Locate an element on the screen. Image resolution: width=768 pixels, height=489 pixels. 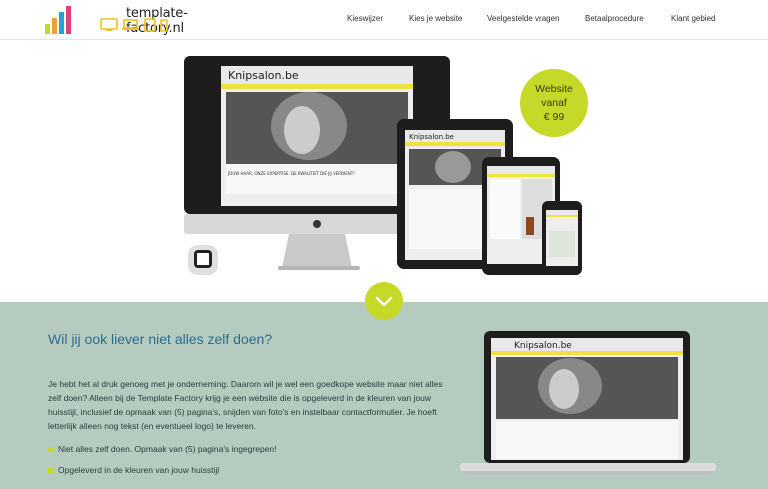
price-badge: Website vanaf € 99 is located at coordinates (554, 103).